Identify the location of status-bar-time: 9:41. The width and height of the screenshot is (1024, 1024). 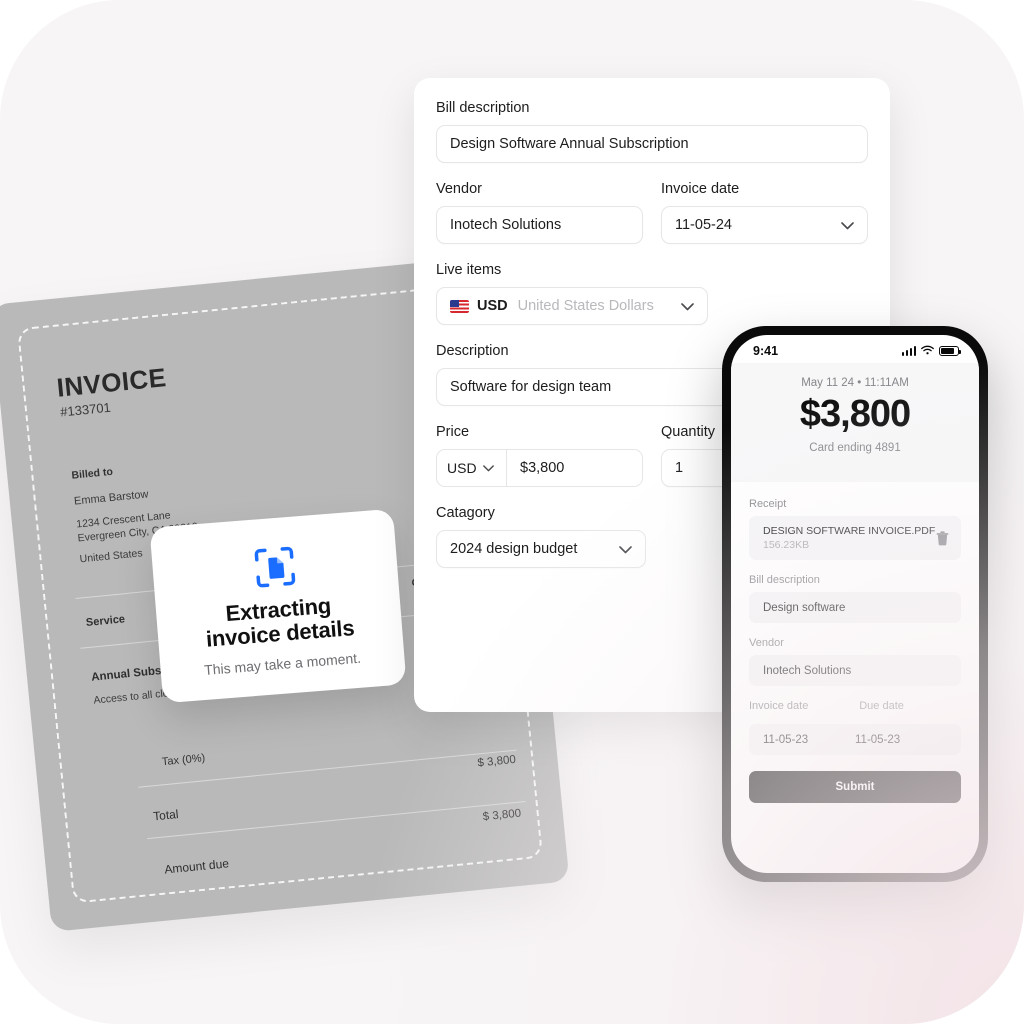
(766, 351).